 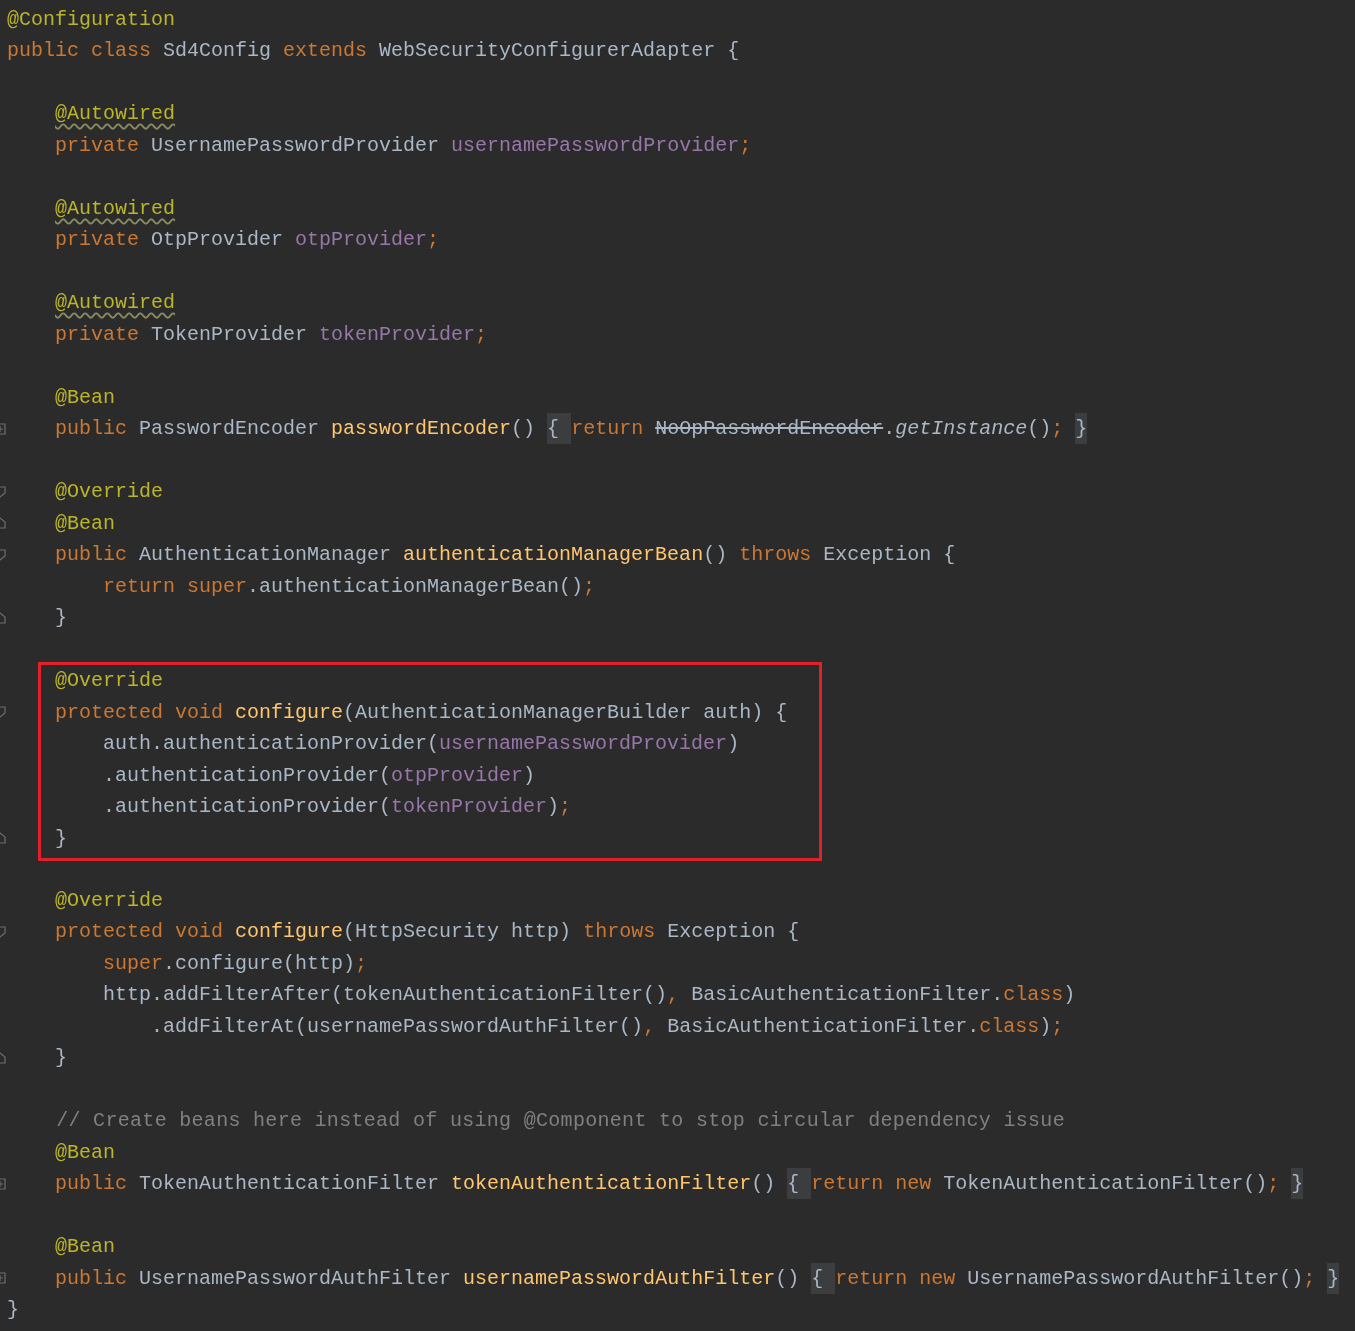 I want to click on code-line: return super.authenticationManagerBean();, so click(x=349, y=586).